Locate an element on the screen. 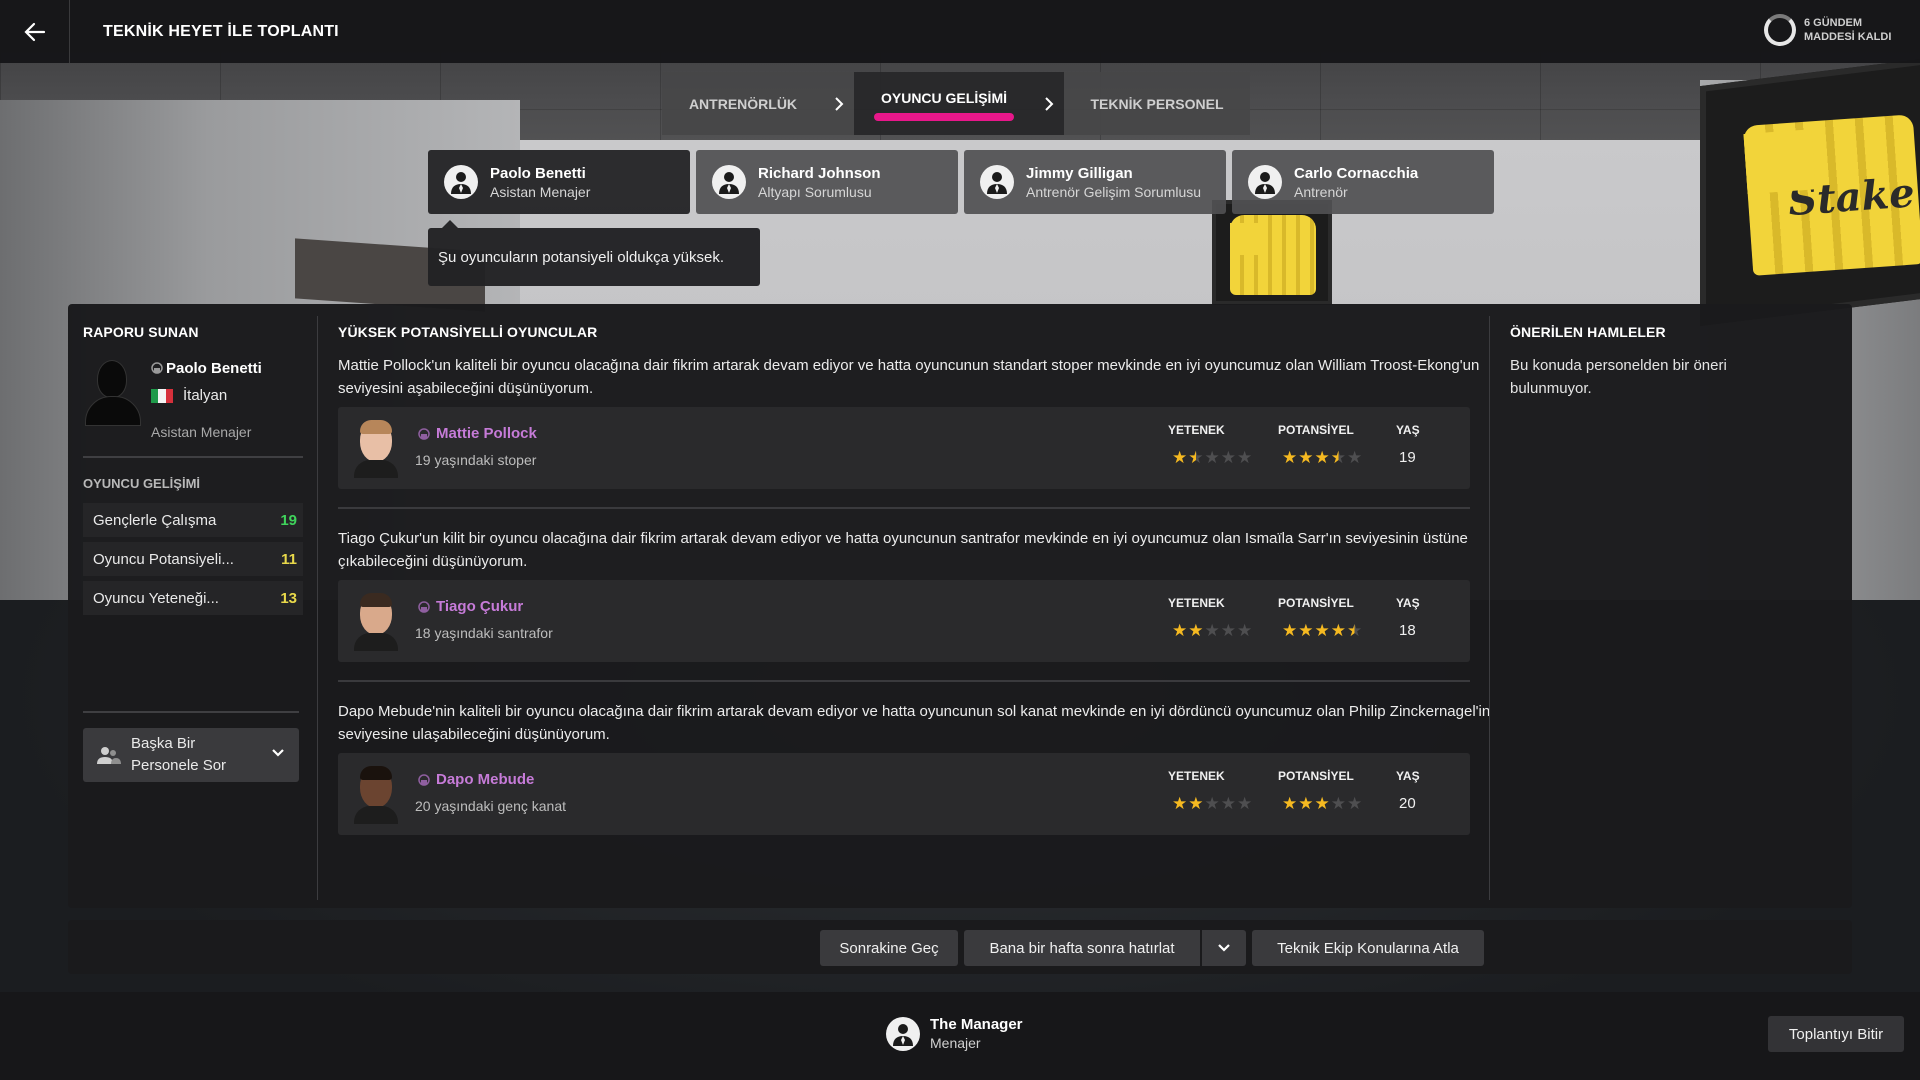 The image size is (1920, 1080). tab-coaching: ANTRENÖRLÜK is located at coordinates (743, 103).